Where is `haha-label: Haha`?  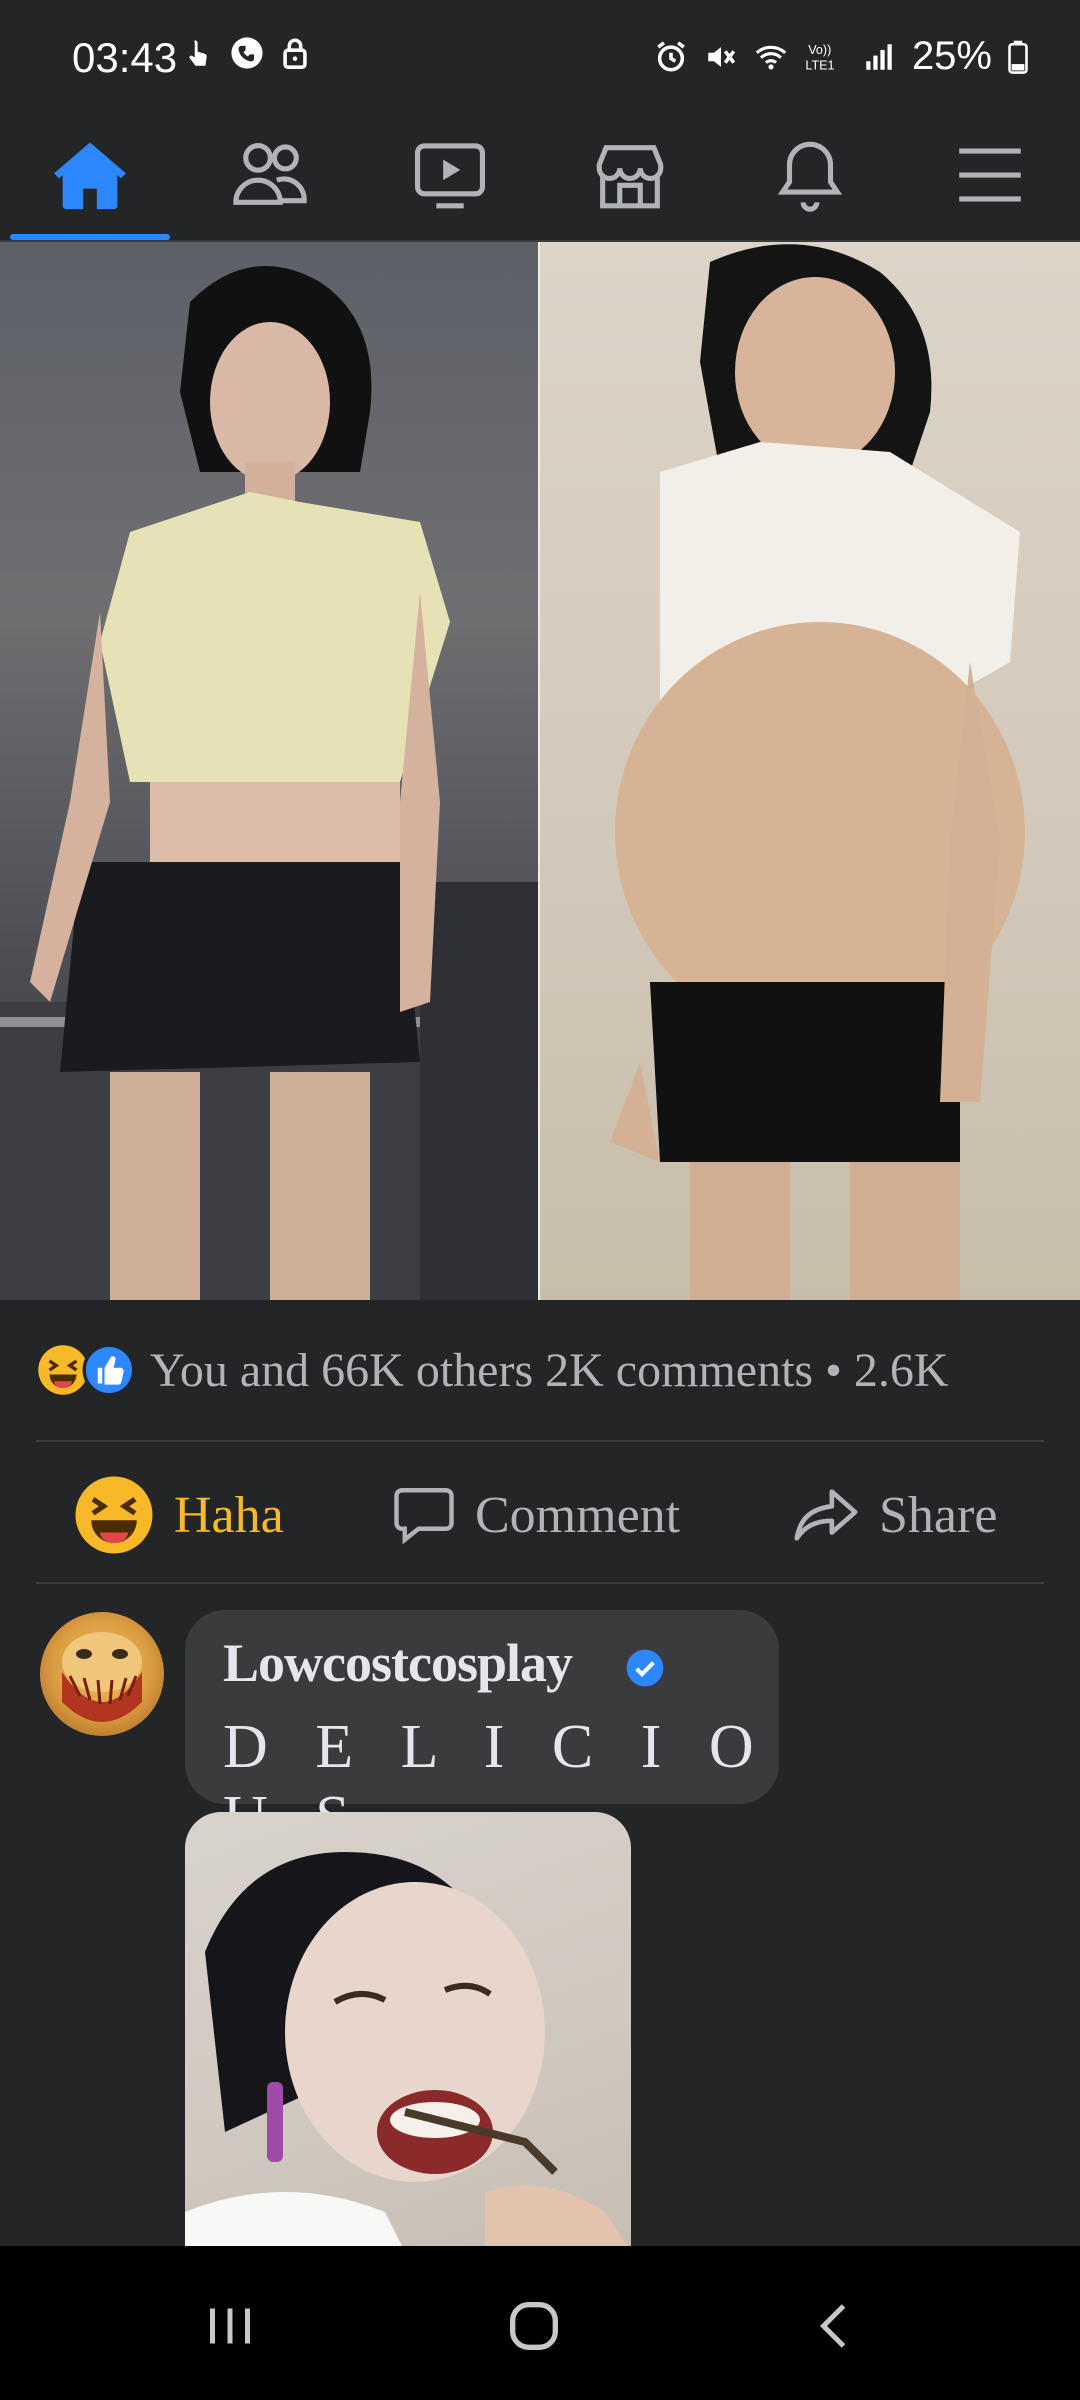 haha-label: Haha is located at coordinates (229, 1515).